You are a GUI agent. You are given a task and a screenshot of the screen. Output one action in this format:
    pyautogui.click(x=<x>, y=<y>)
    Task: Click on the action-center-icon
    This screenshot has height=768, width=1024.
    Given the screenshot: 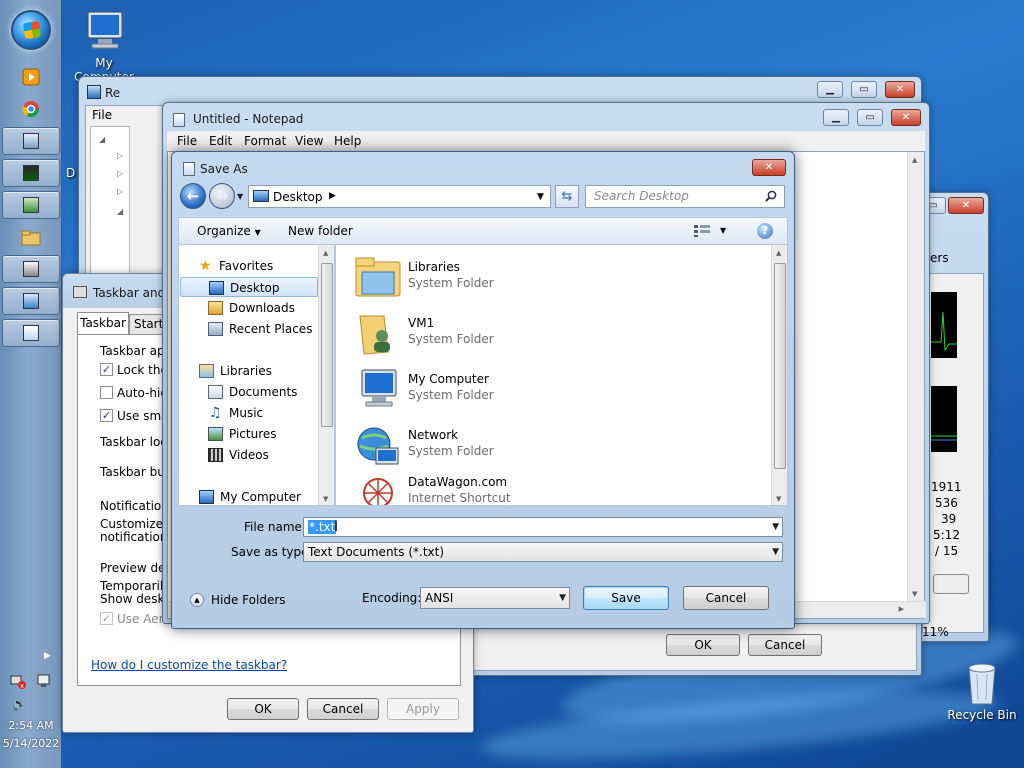 What is the action you would take?
    pyautogui.click(x=44, y=681)
    